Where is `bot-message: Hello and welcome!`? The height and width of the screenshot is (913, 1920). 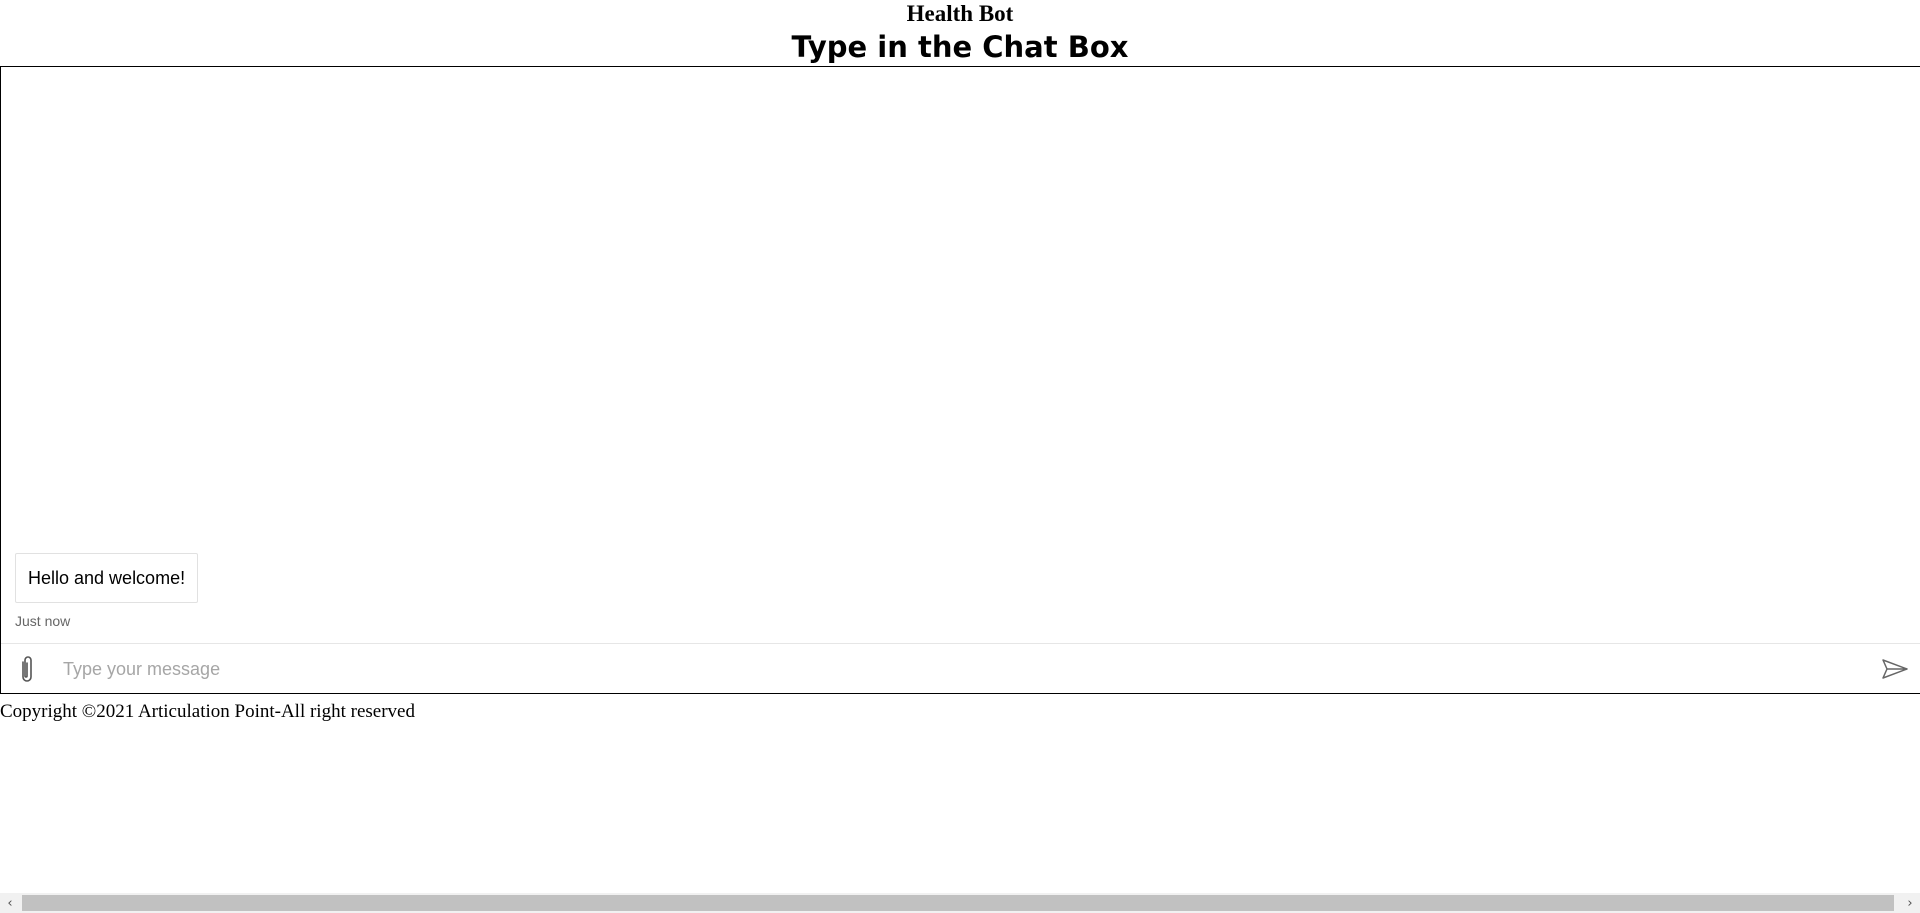
bot-message: Hello and welcome! is located at coordinates (107, 578).